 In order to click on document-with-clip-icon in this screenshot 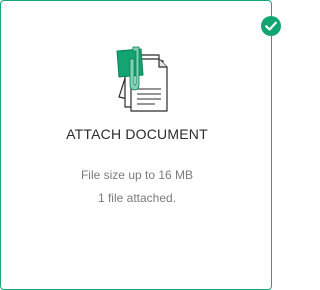, I will do `click(141, 80)`.